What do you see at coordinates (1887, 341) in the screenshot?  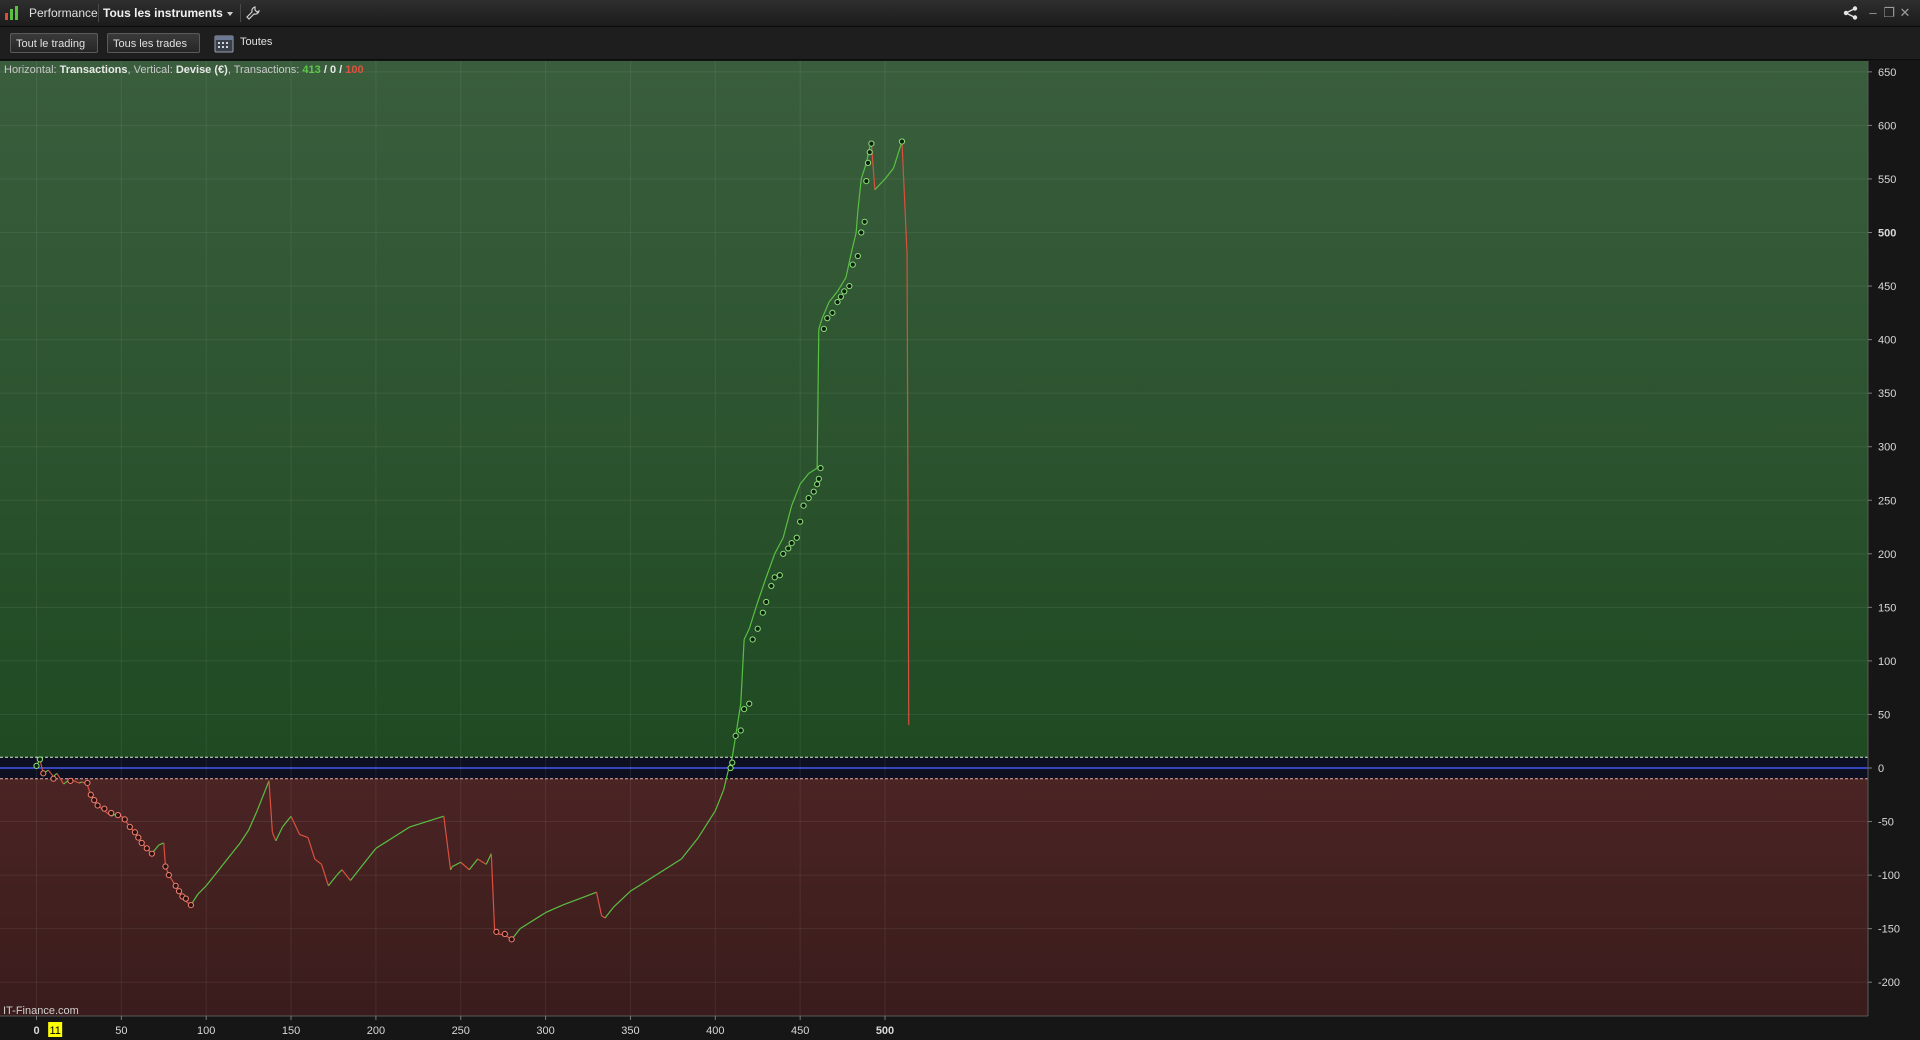 I see `y-tick-label: 400` at bounding box center [1887, 341].